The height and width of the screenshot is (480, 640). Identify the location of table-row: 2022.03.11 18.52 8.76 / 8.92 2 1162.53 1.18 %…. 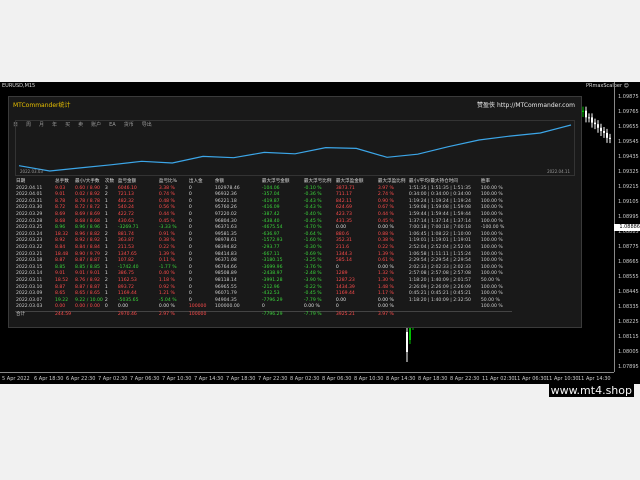
(263, 281).